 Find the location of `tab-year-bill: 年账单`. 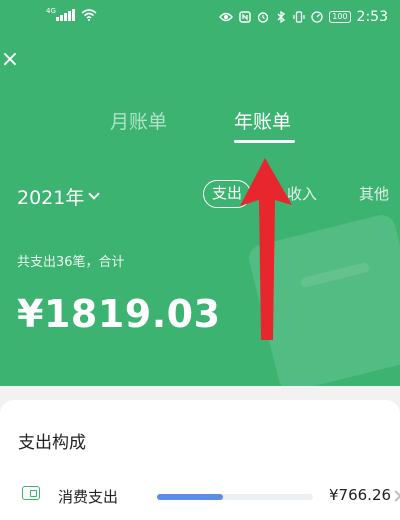

tab-year-bill: 年账单 is located at coordinates (262, 120).